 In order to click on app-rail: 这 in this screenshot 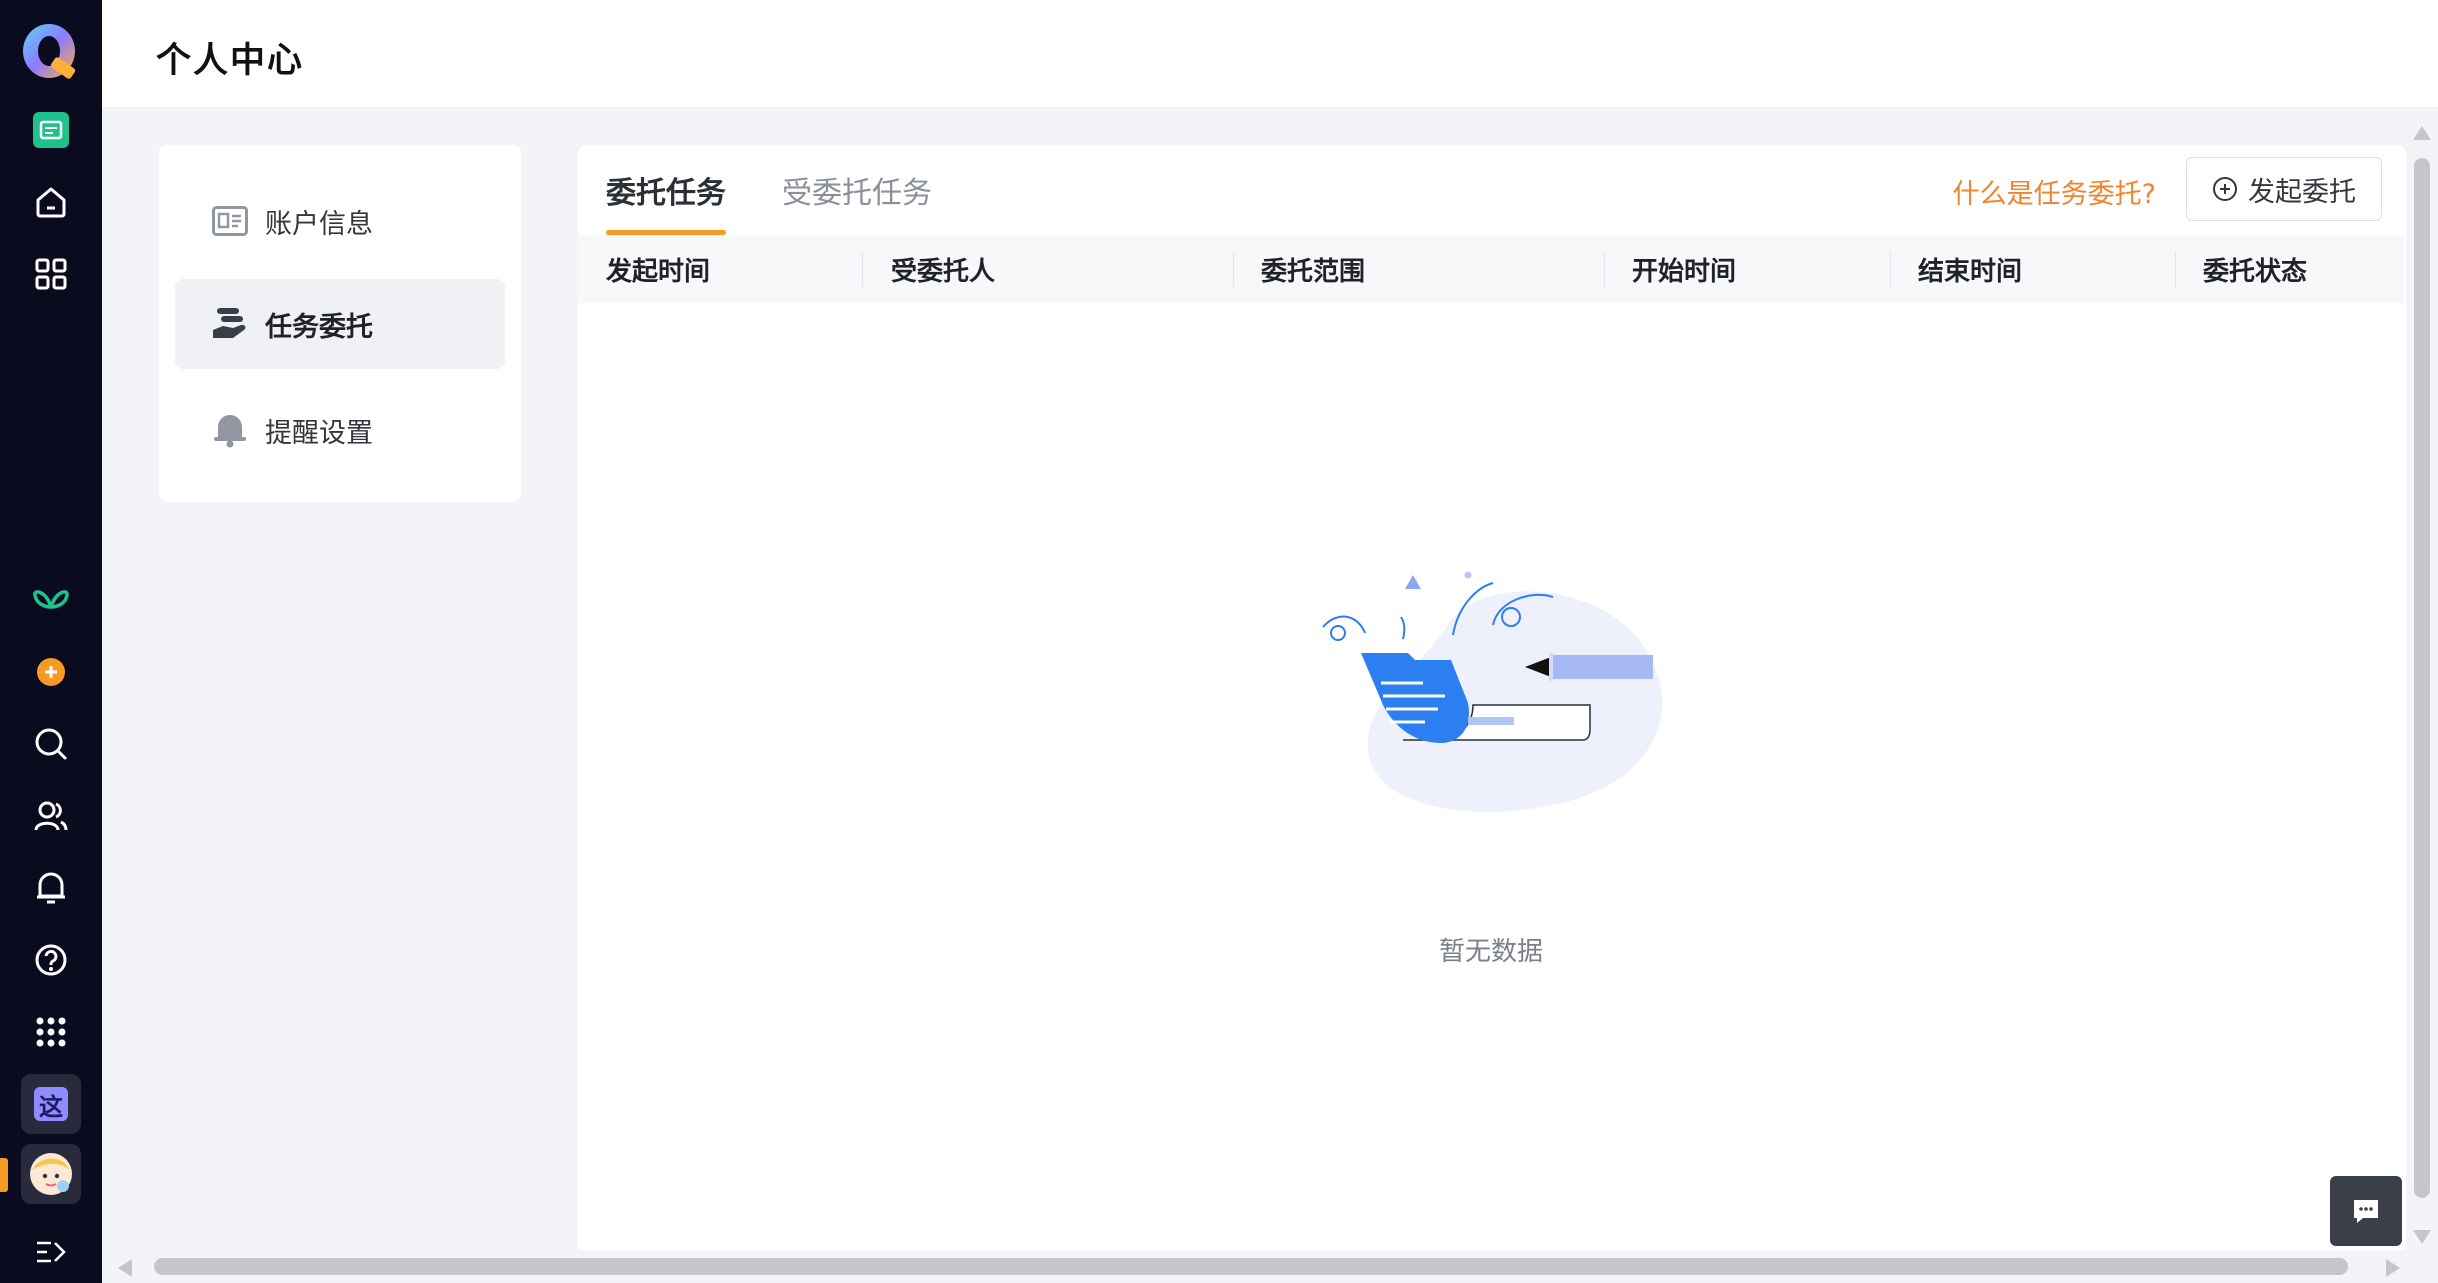, I will do `click(51, 641)`.